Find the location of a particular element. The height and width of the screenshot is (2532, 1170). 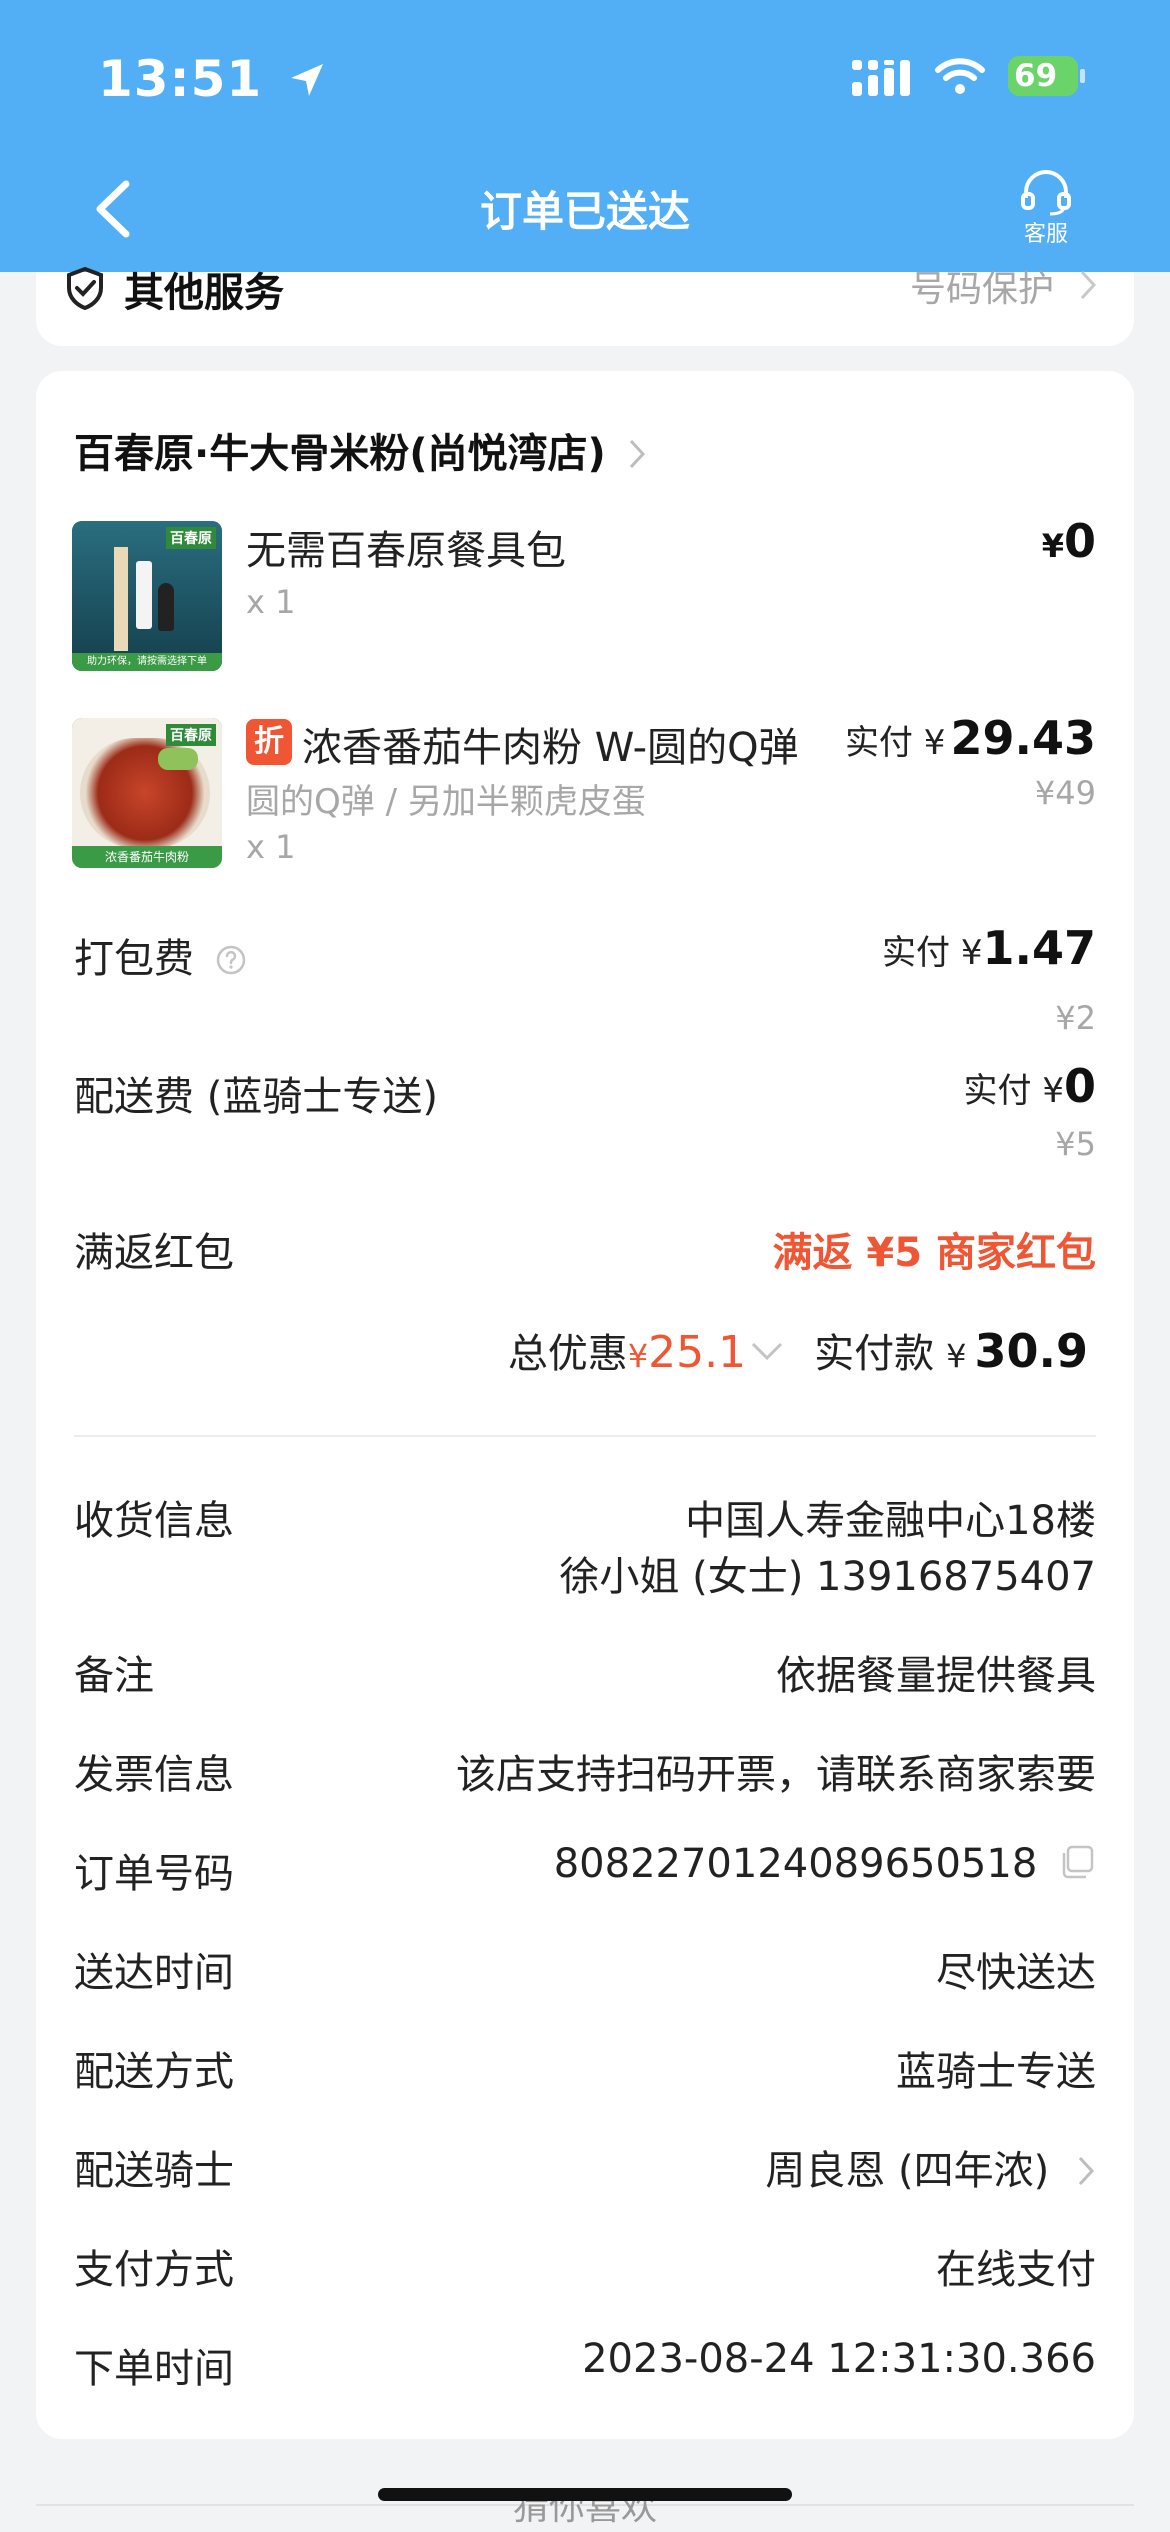

packing-fee-row: 打包费 is located at coordinates (160, 955).